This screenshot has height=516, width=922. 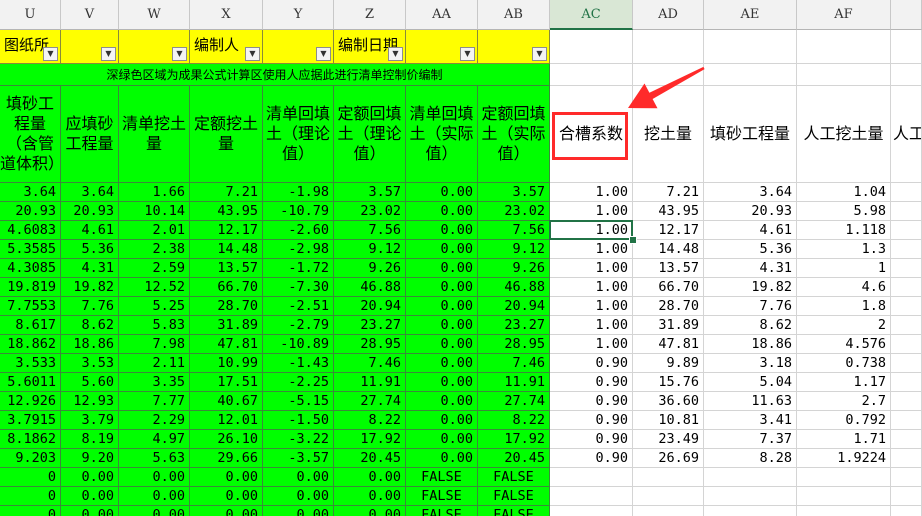 I want to click on column-title-0: 填砂工程量（含管道体积）, so click(x=30, y=134).